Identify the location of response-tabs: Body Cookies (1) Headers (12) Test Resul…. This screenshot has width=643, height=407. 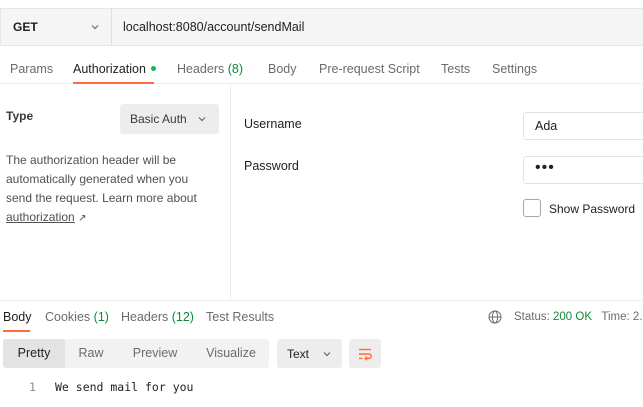
(321, 316).